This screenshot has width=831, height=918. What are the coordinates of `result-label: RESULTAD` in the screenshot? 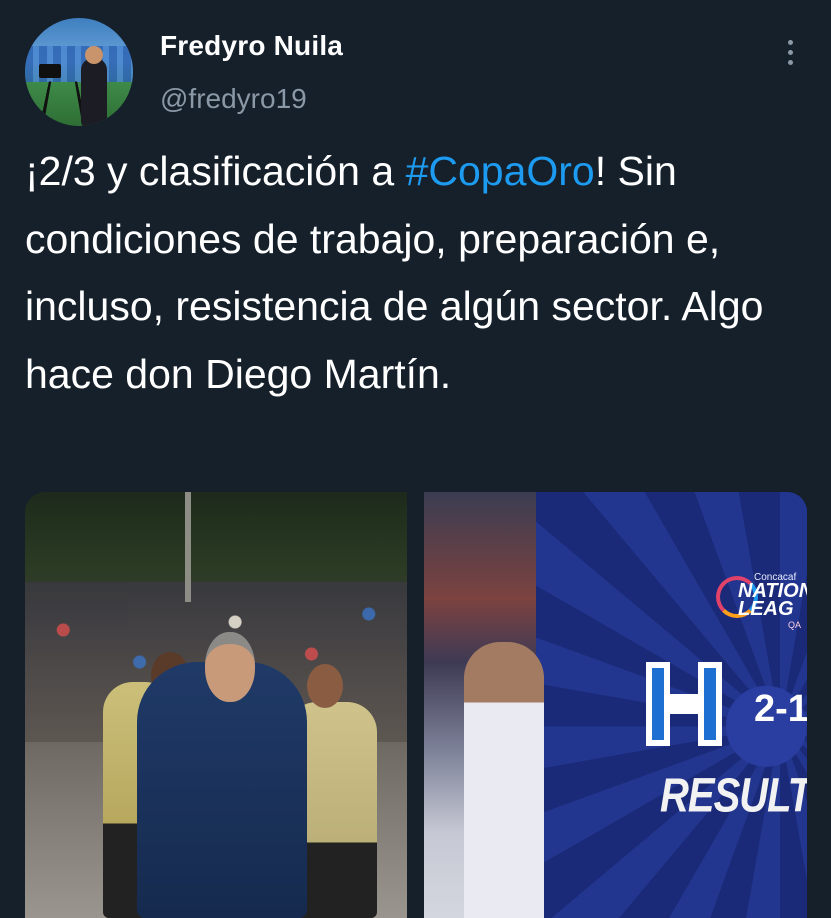 It's located at (733, 796).